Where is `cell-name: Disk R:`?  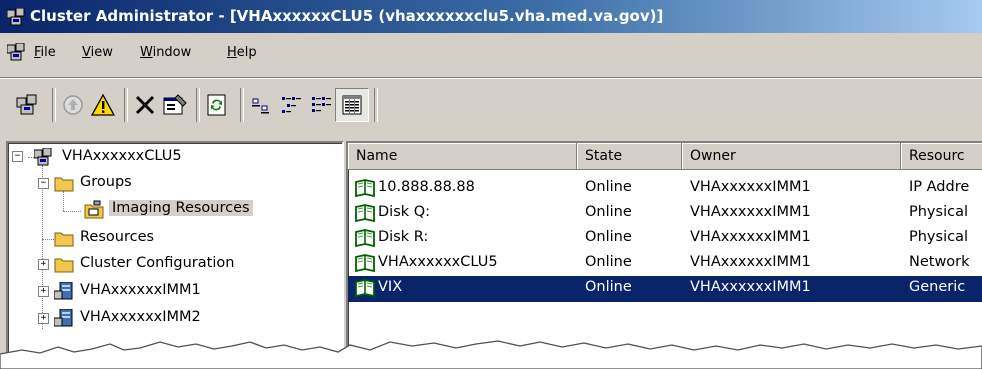
cell-name: Disk R: is located at coordinates (403, 237).